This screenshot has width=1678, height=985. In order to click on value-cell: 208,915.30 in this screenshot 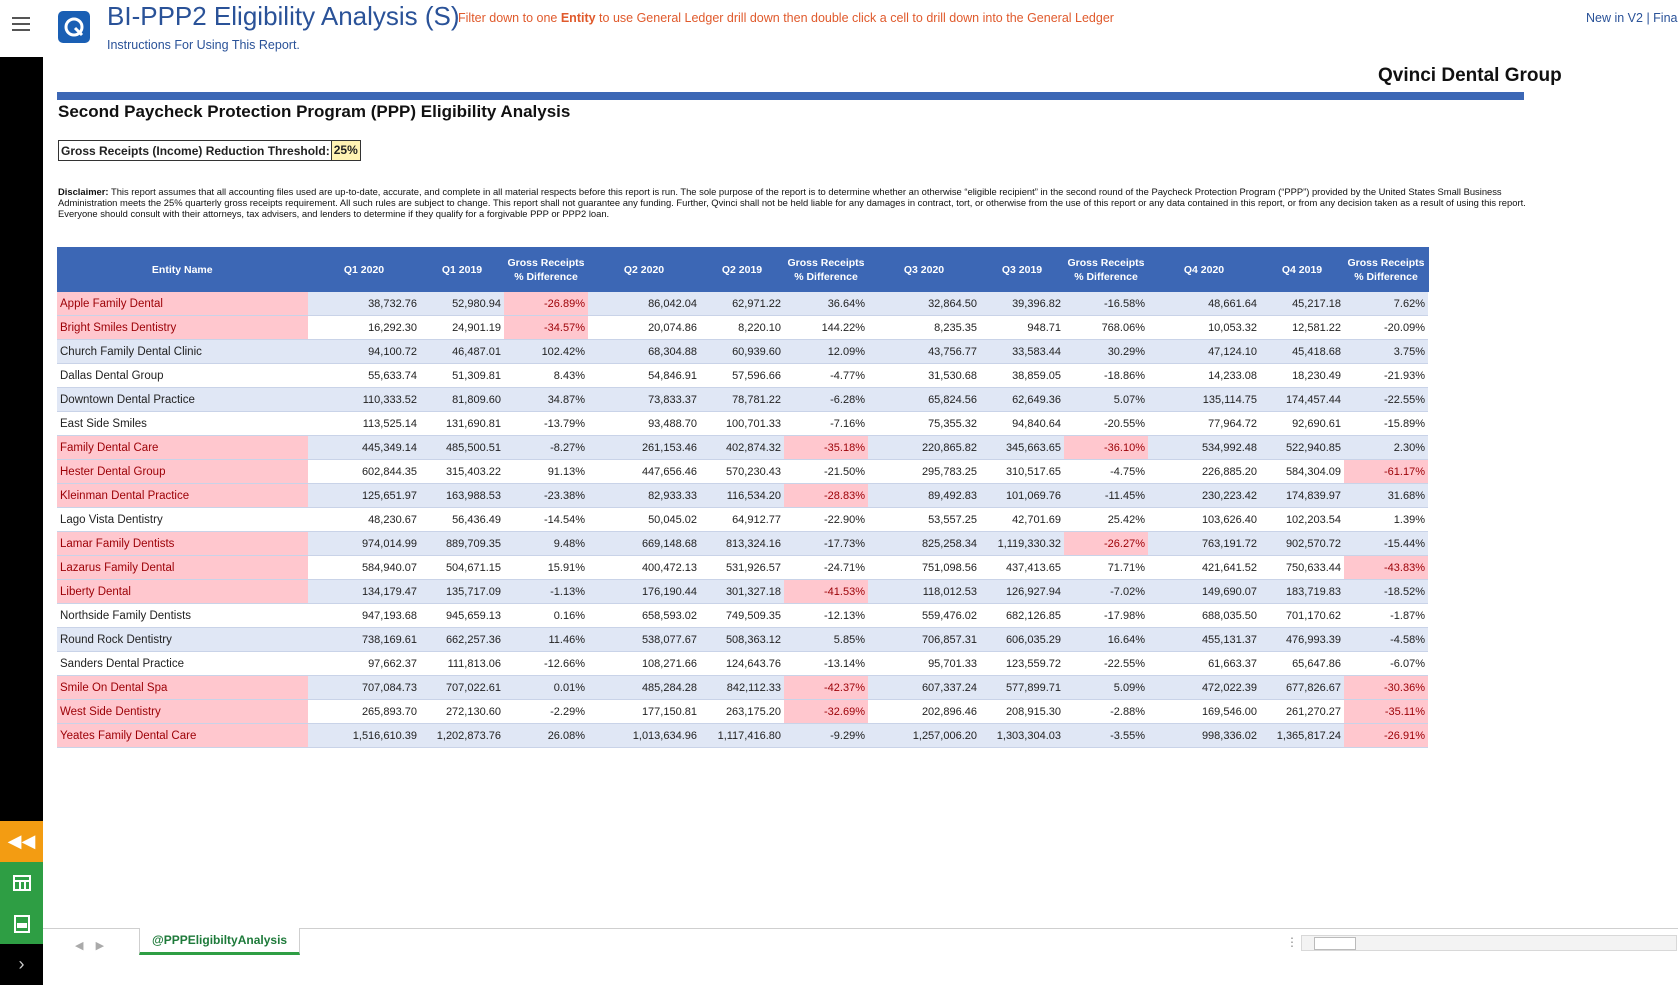, I will do `click(1022, 711)`.